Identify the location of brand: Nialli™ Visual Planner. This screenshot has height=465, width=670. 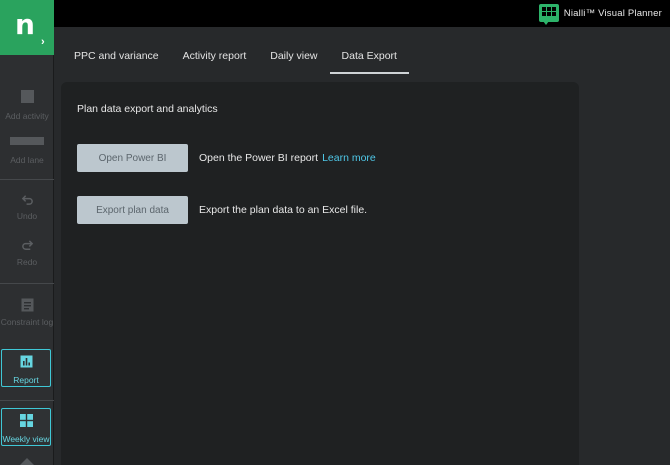
(600, 14).